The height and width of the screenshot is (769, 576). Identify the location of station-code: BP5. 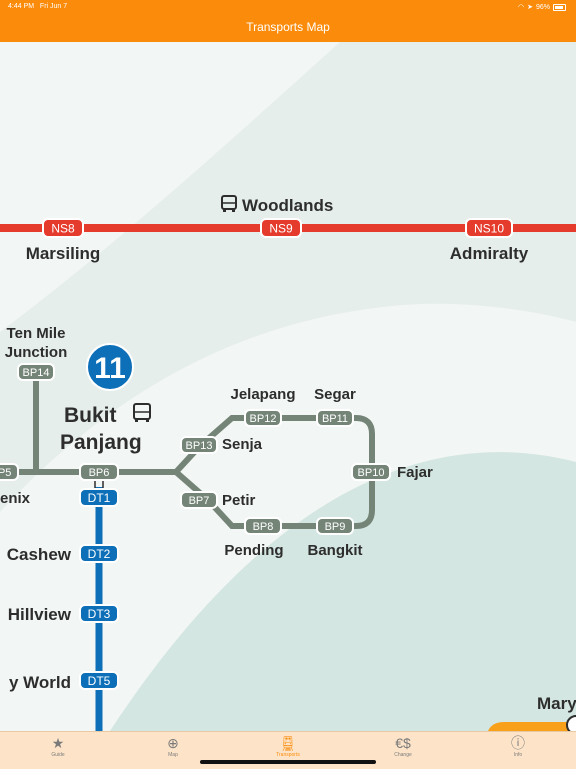
(5, 473).